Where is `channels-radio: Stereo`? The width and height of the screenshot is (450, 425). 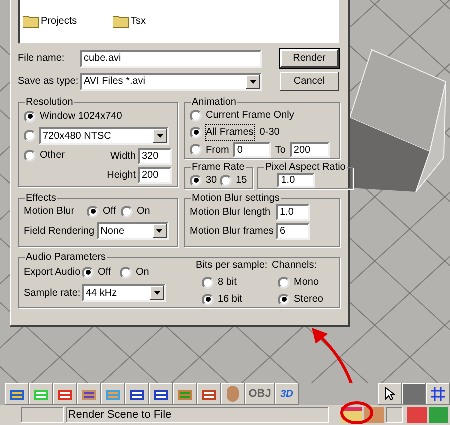
channels-radio: Stereo is located at coordinates (301, 299).